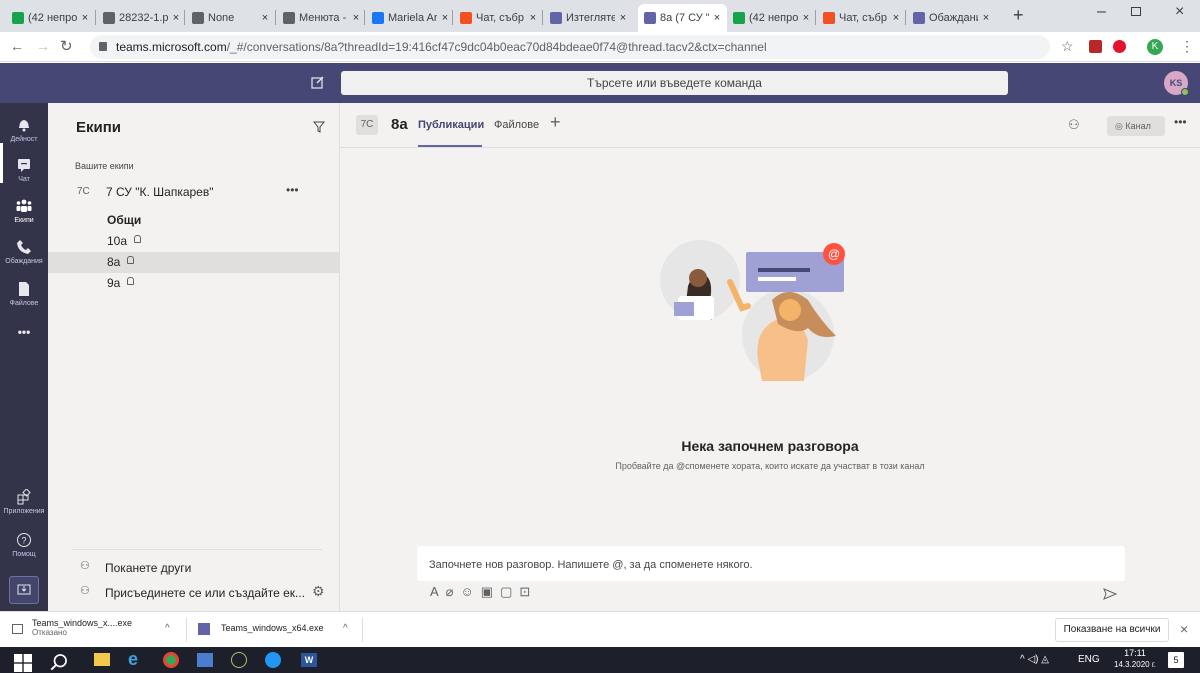 This screenshot has width=1200, height=673. I want to click on notifications-button: 5, so click(1176, 660).